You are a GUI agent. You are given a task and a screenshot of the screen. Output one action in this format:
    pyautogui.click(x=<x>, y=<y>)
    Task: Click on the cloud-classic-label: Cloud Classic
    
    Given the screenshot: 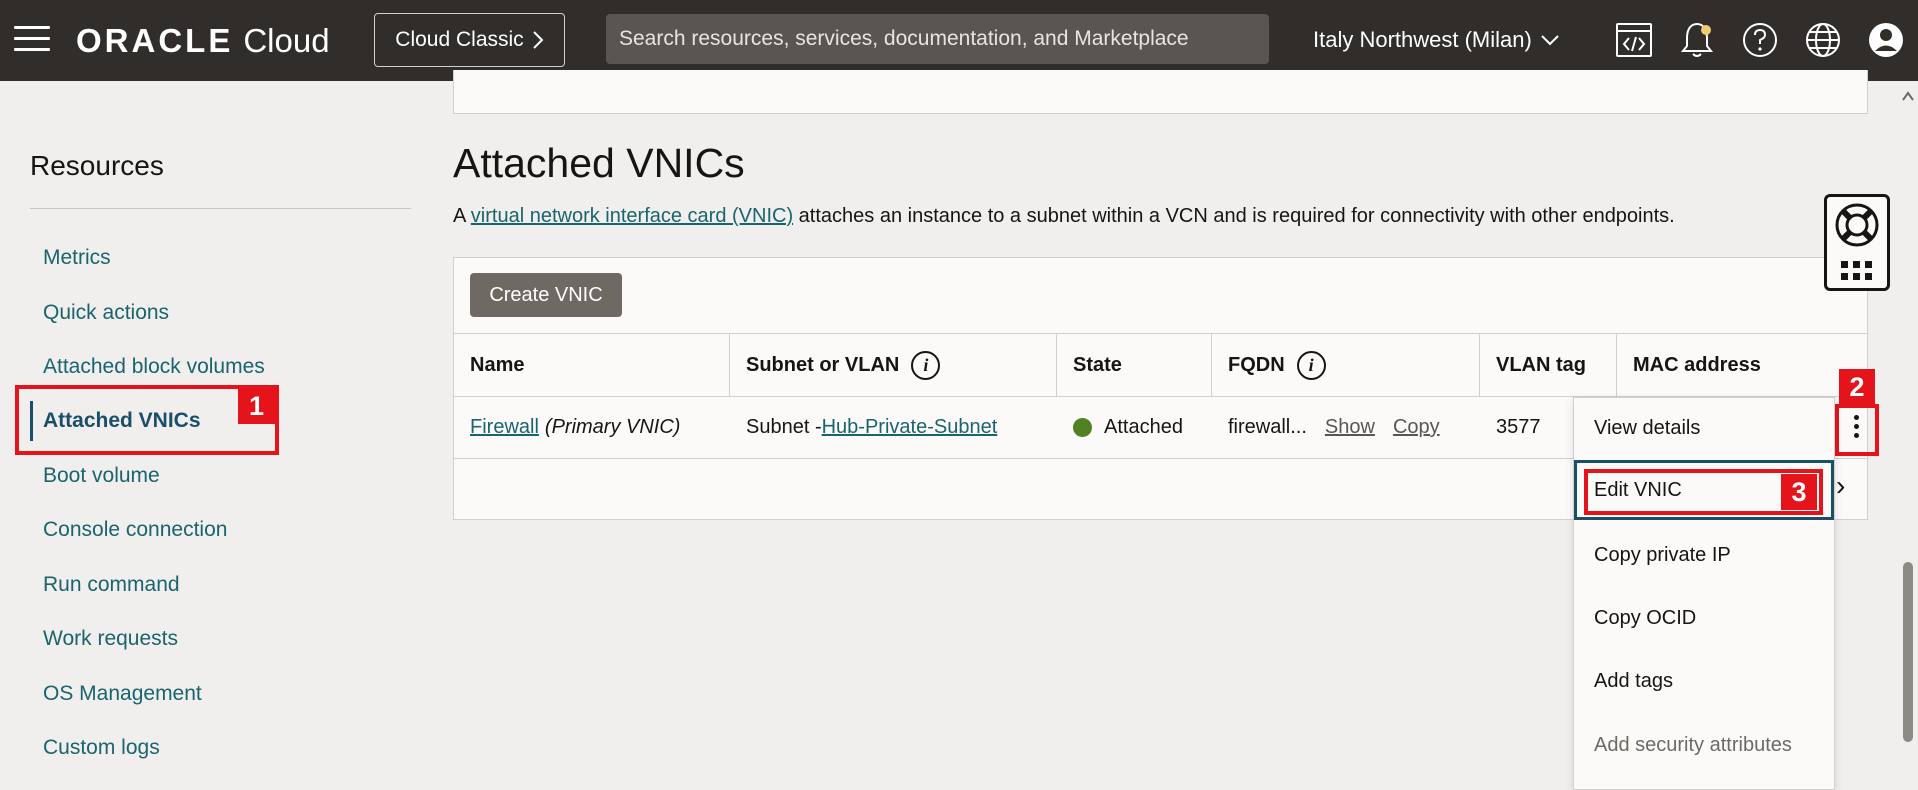 What is the action you would take?
    pyautogui.click(x=459, y=39)
    